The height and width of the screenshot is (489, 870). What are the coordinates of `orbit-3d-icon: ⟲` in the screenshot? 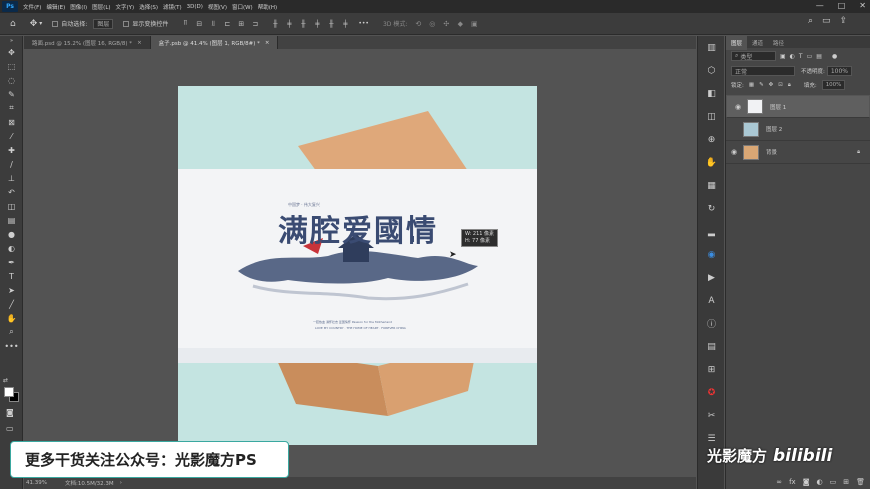 It's located at (418, 24).